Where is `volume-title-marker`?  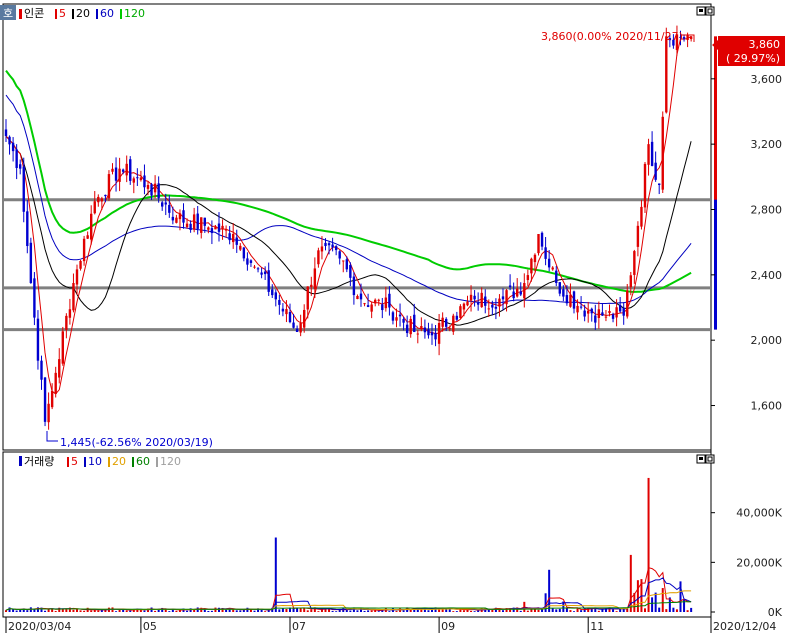 volume-title-marker is located at coordinates (20, 461).